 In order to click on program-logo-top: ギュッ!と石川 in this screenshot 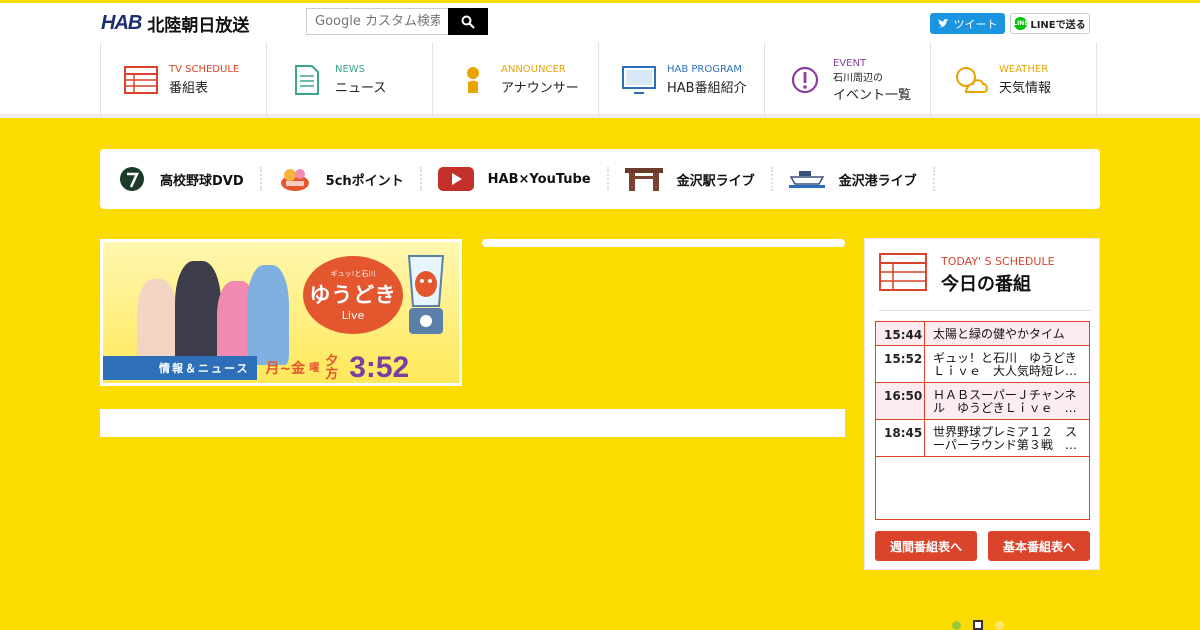, I will do `click(353, 273)`.